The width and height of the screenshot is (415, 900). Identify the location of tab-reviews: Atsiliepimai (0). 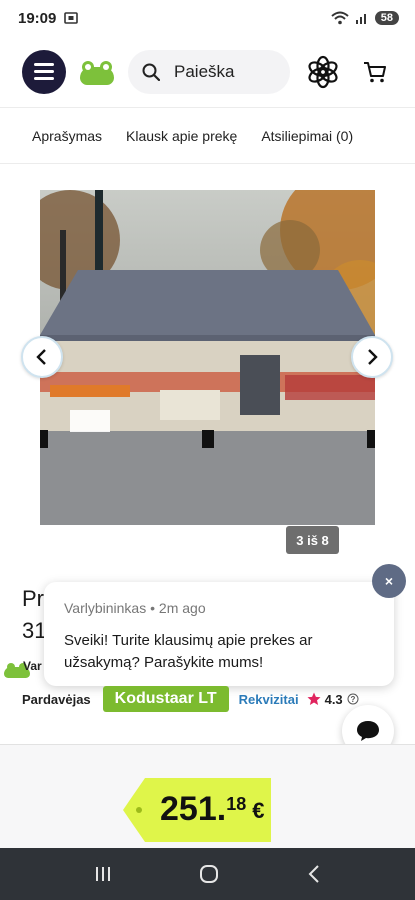
(307, 136).